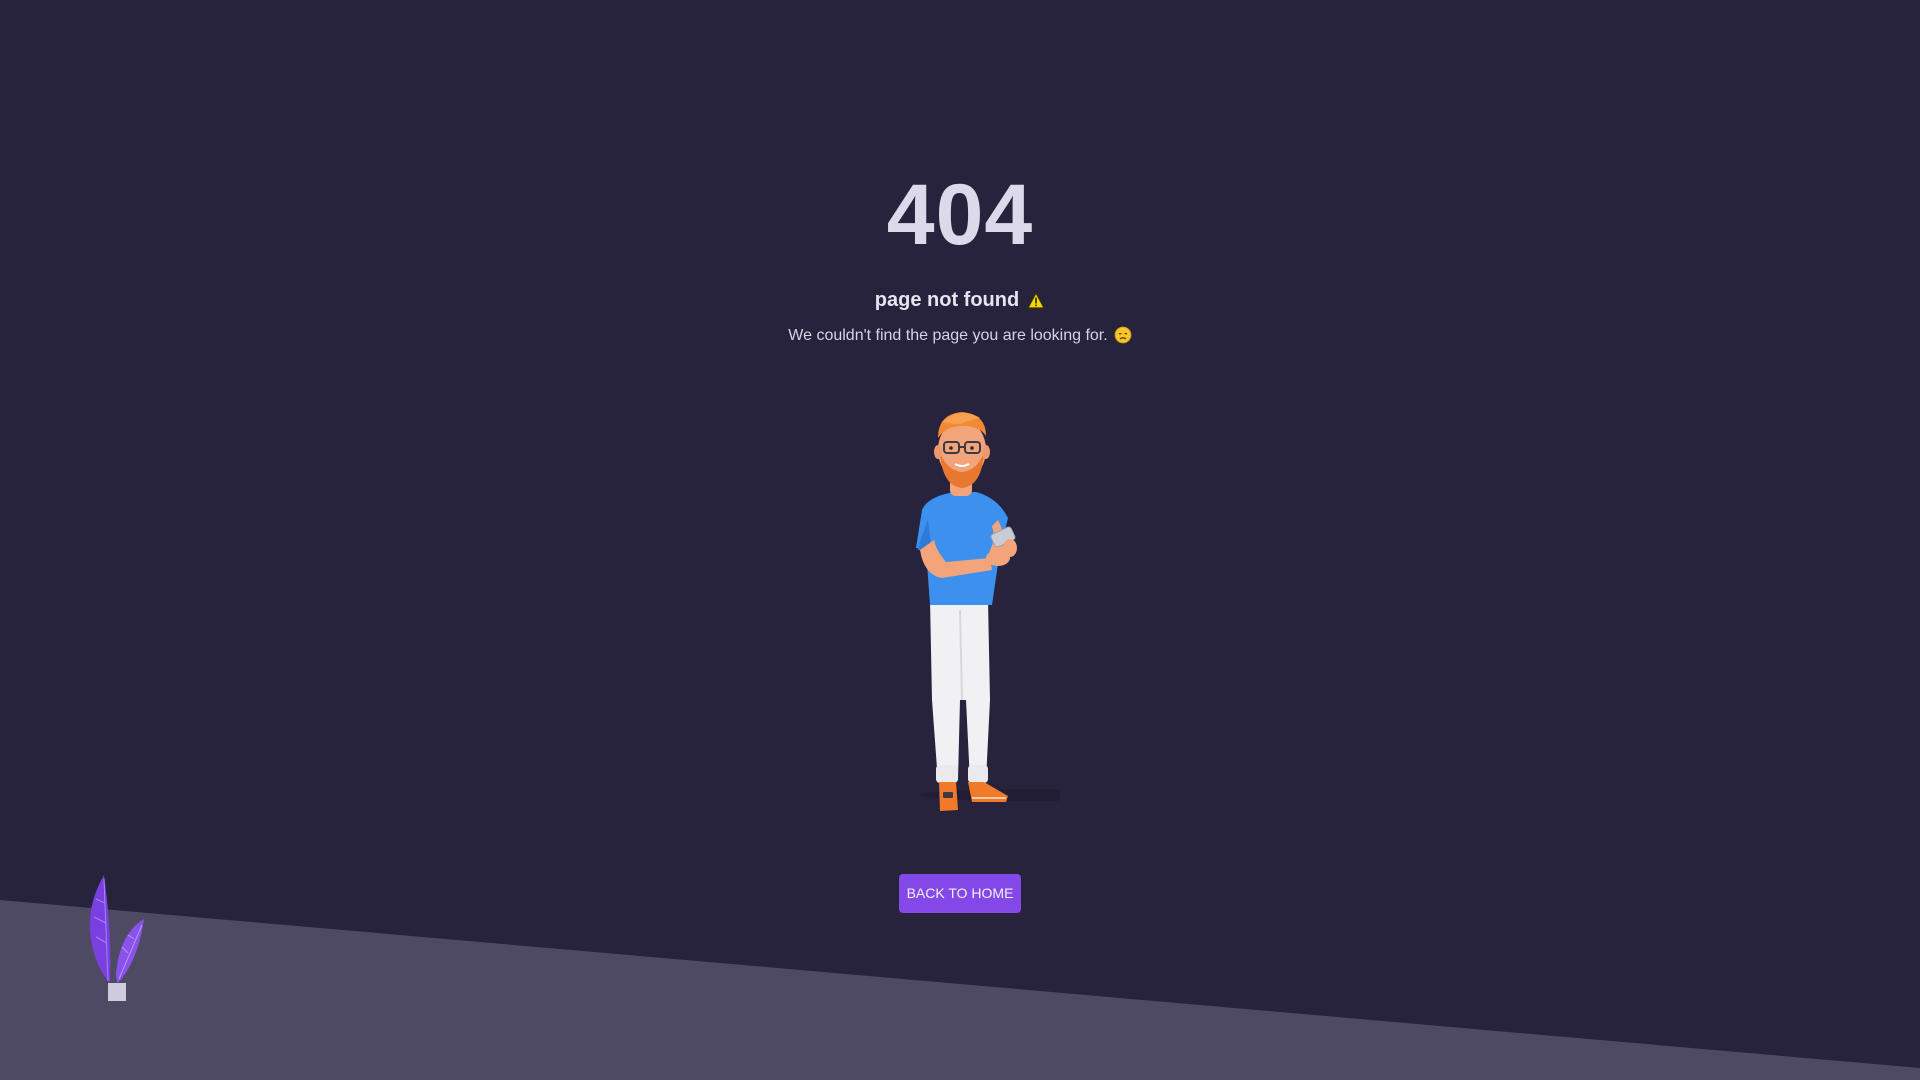 The image size is (1920, 1080). I want to click on error-code: 404, so click(960, 215).